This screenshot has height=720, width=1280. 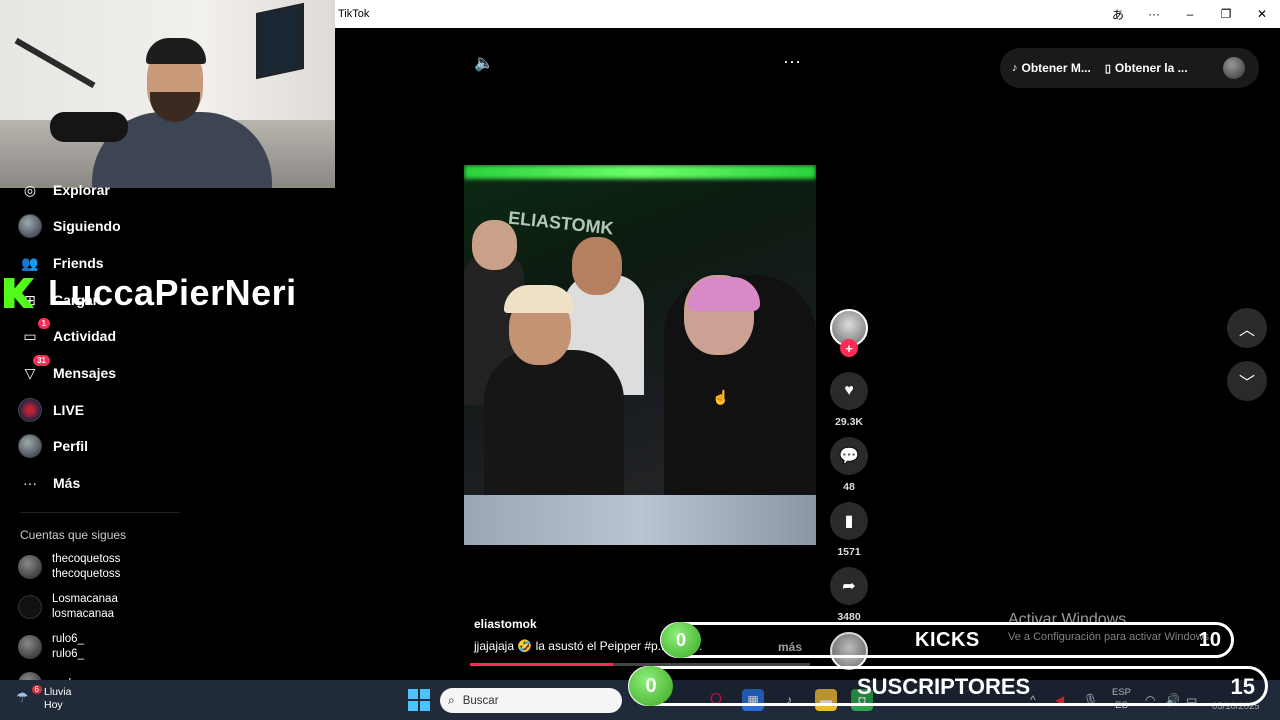 I want to click on like-count: 29.3K, so click(x=849, y=422).